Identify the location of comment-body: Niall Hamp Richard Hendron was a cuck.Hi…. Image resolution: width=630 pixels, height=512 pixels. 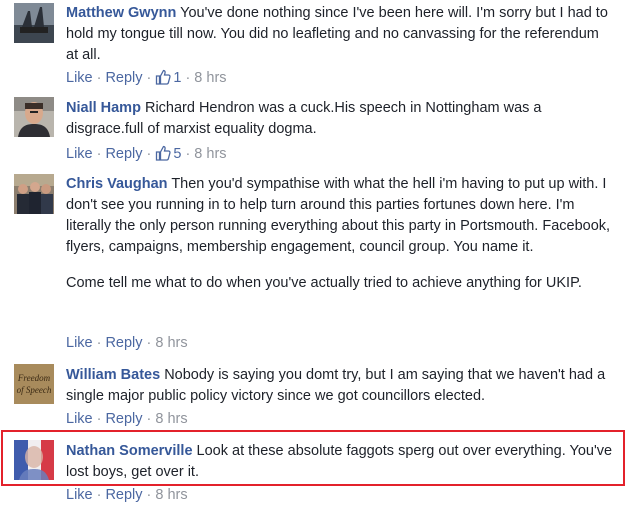
(340, 119).